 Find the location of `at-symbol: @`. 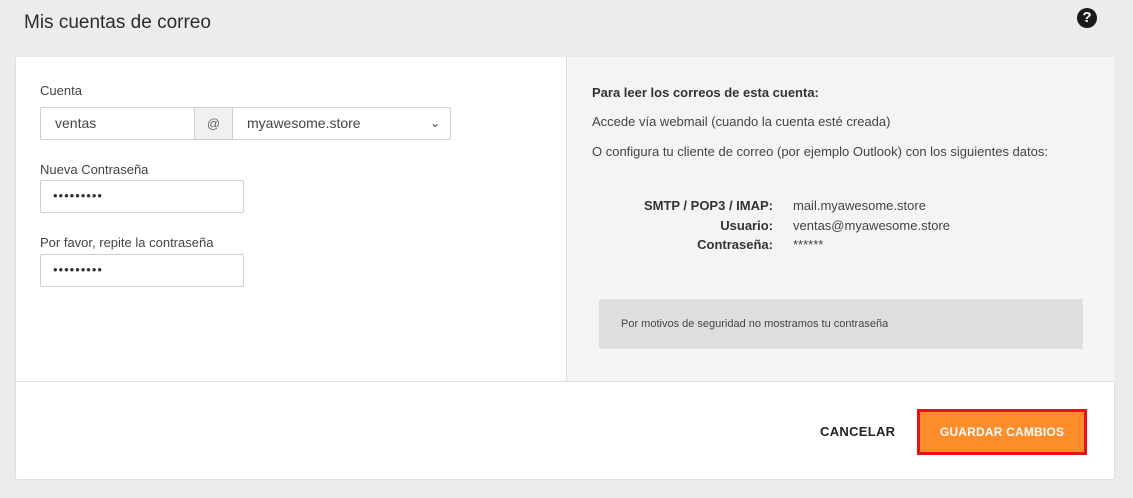

at-symbol: @ is located at coordinates (214, 123).